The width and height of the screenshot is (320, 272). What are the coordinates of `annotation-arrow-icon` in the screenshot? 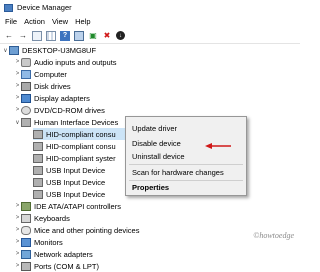 It's located at (218, 146).